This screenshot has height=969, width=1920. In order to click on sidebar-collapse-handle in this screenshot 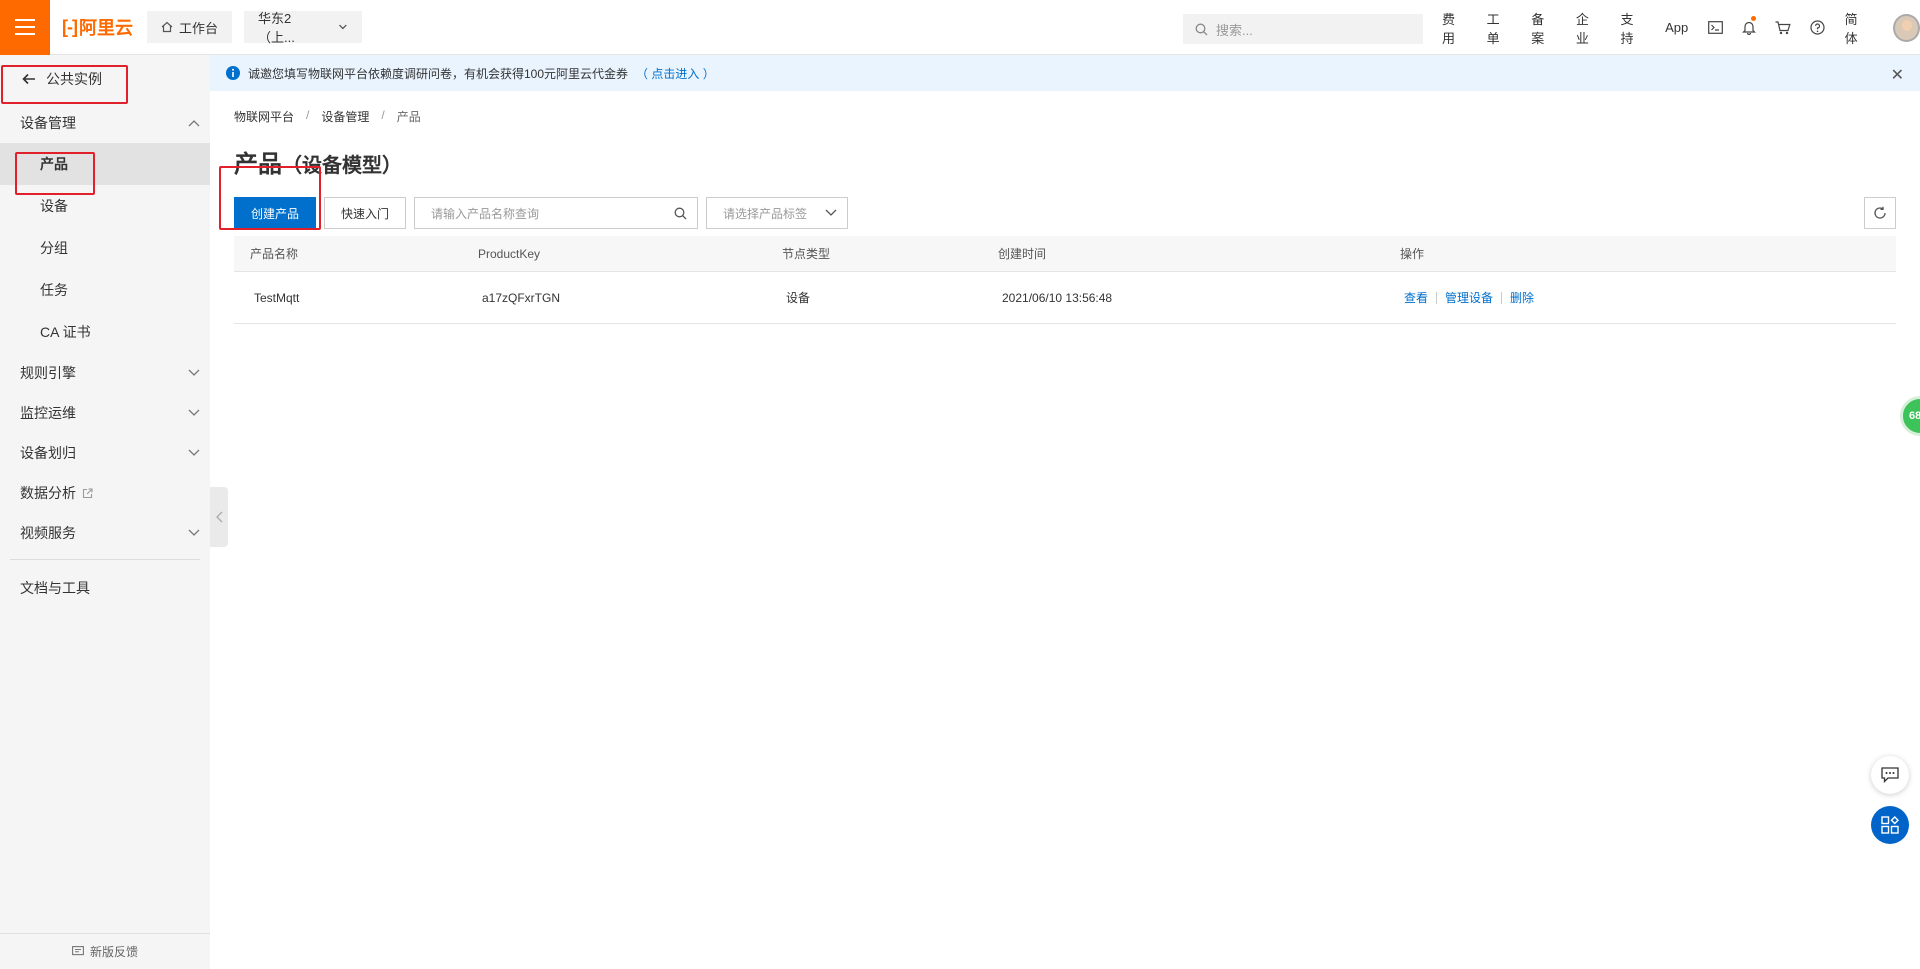, I will do `click(219, 517)`.